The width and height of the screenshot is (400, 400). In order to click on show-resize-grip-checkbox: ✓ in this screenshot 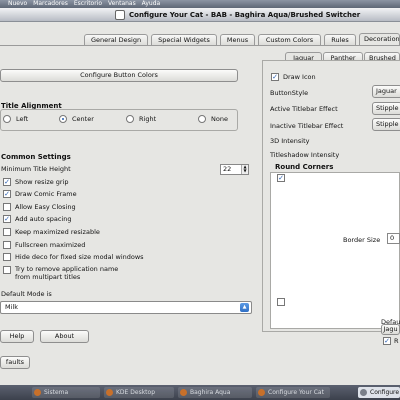, I will do `click(7, 182)`.